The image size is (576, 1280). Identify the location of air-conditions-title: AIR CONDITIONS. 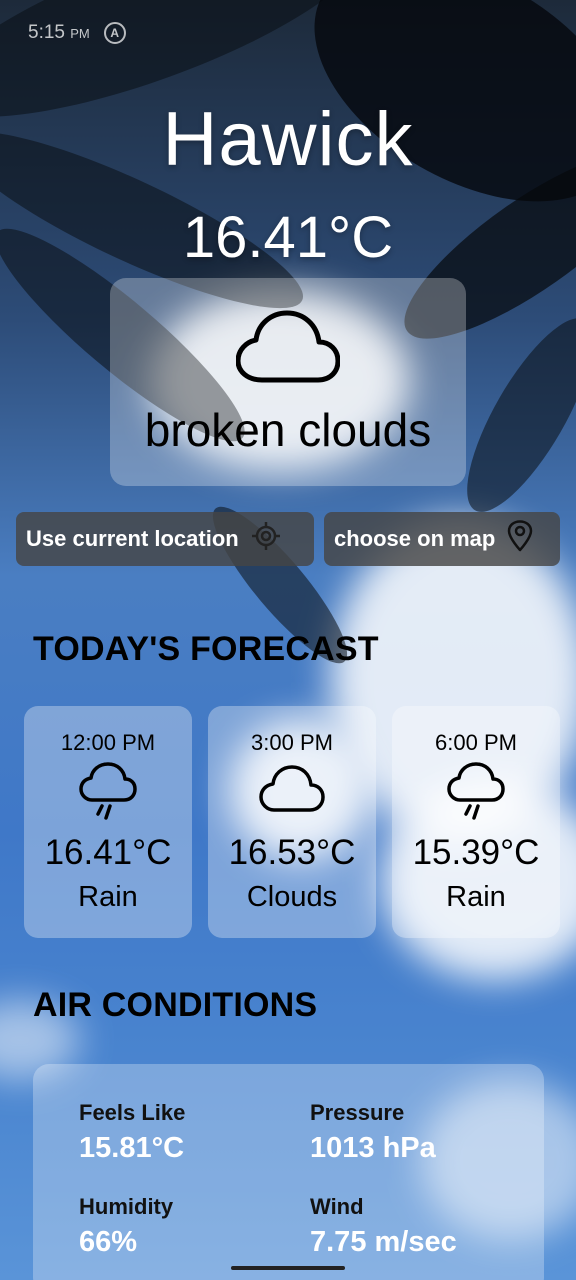
(175, 1005).